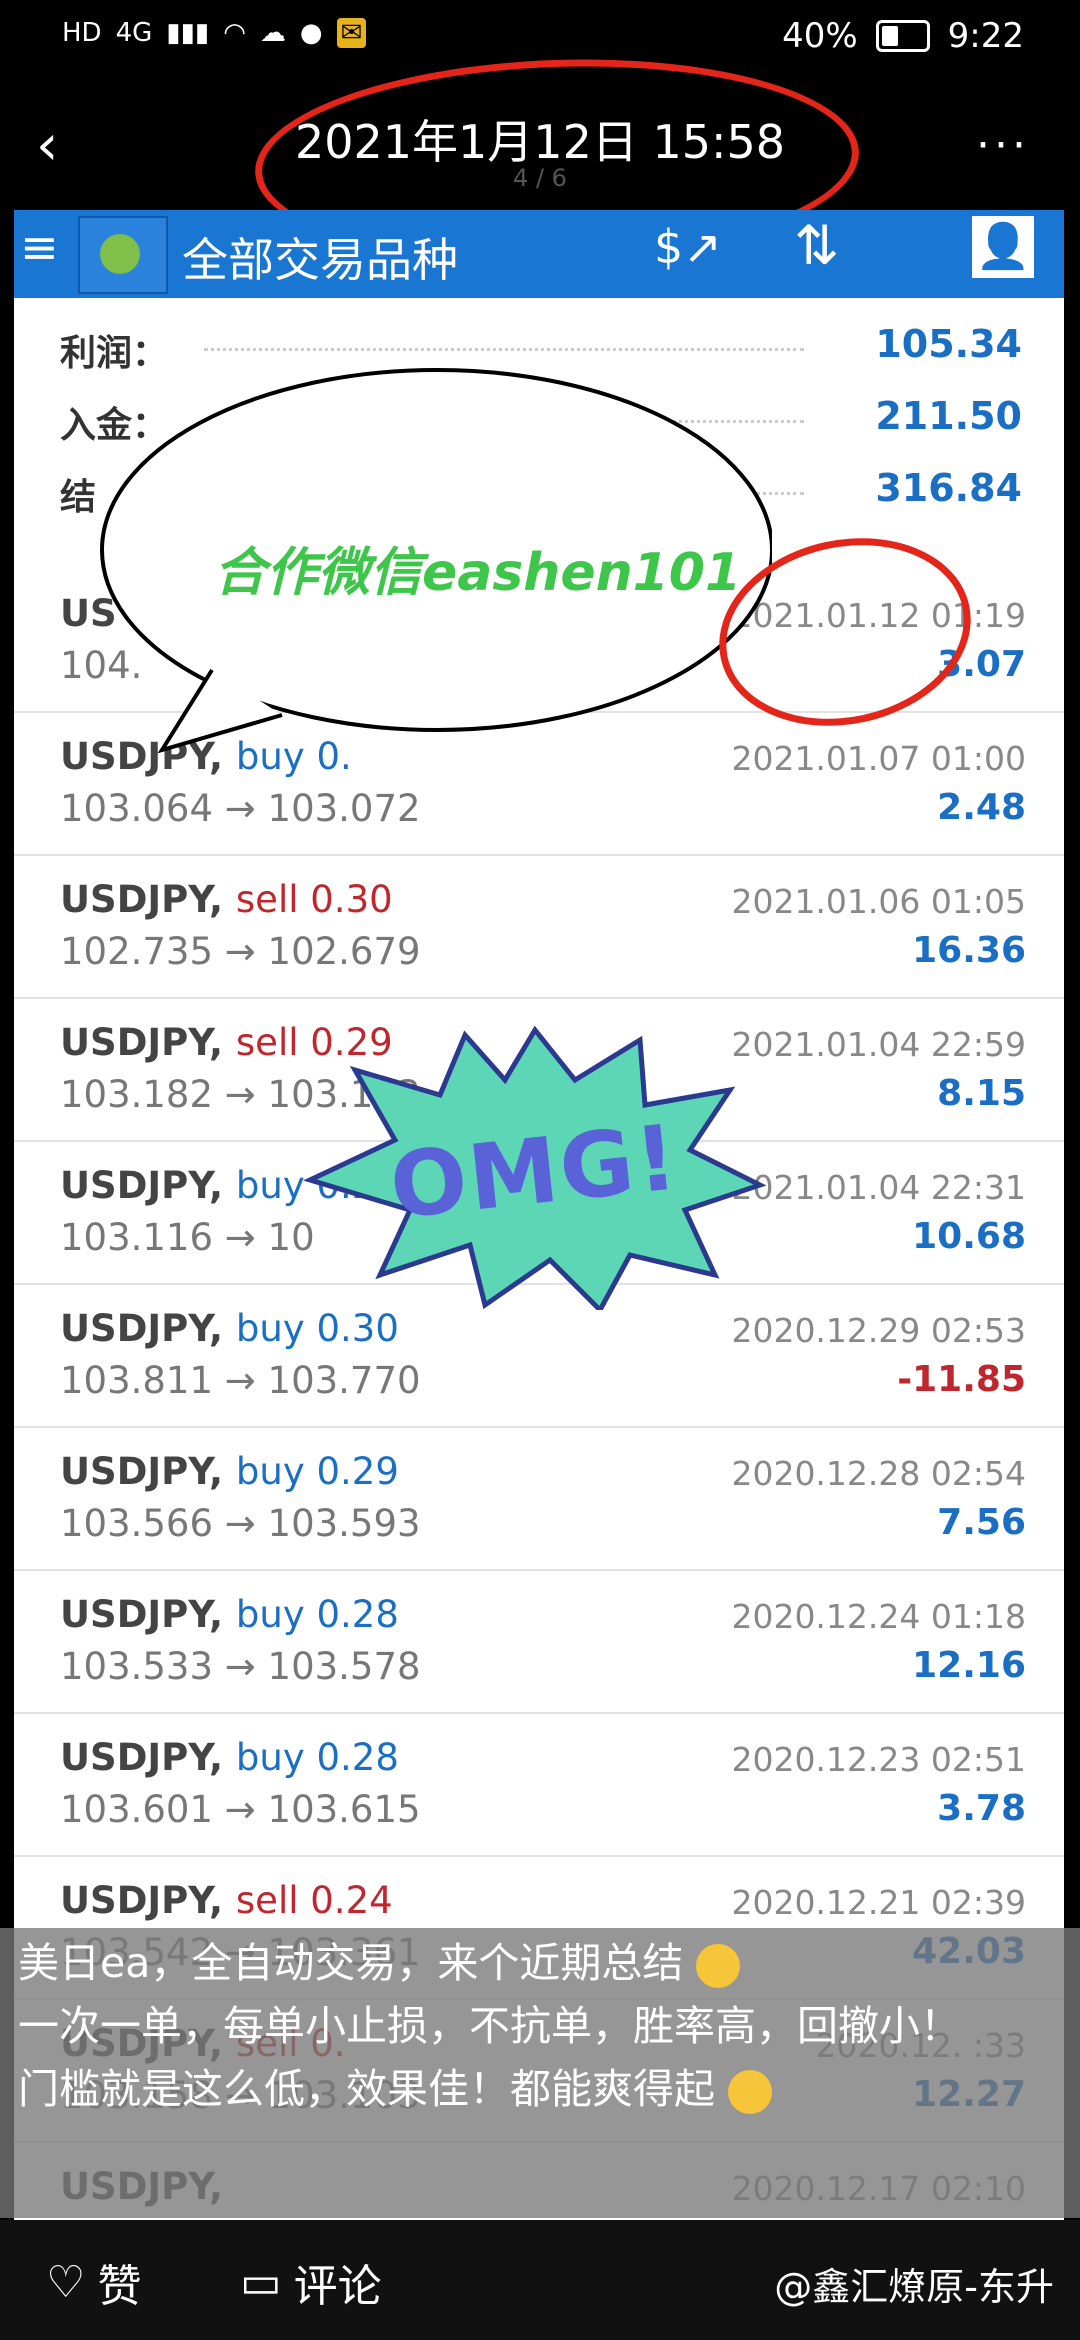 This screenshot has height=2340, width=1080. I want to click on battery-icon, so click(902, 36).